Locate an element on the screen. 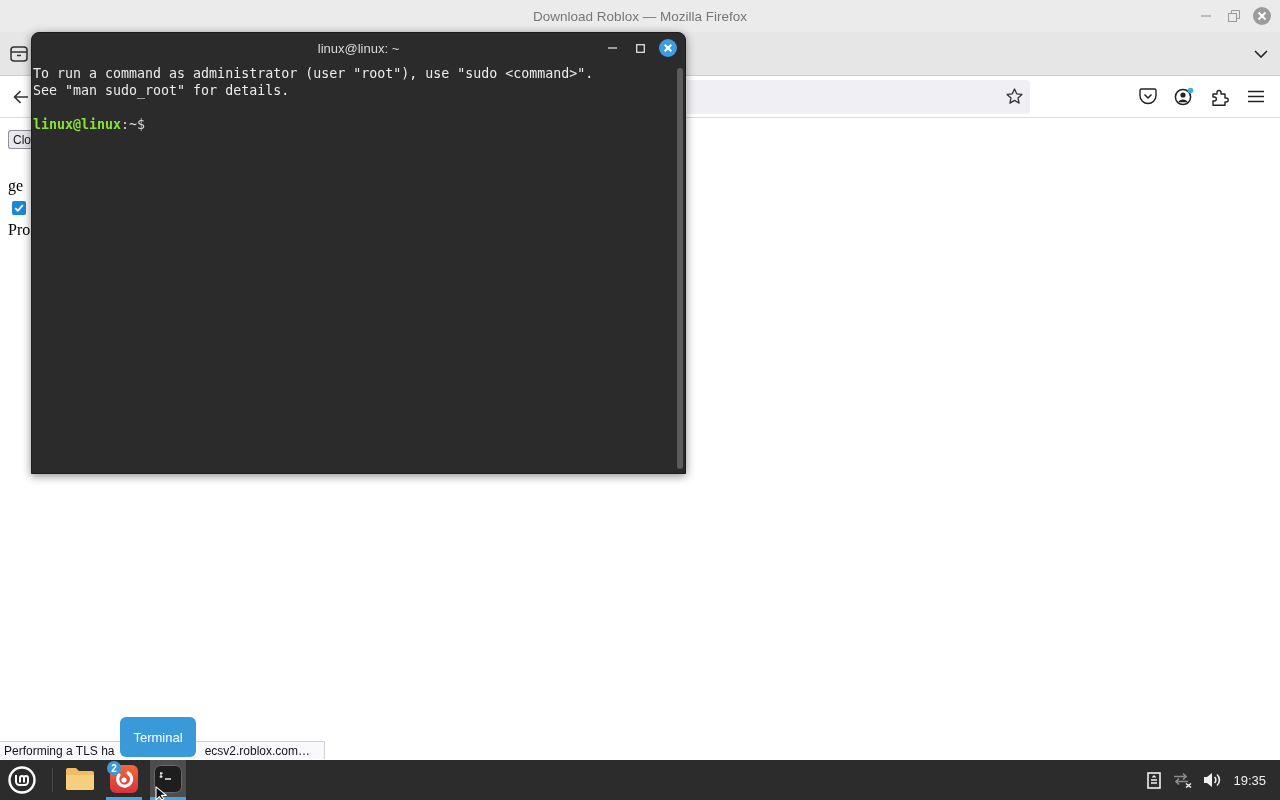  window-title: Download Roblox — Mozilla Firefox is located at coordinates (640, 16).